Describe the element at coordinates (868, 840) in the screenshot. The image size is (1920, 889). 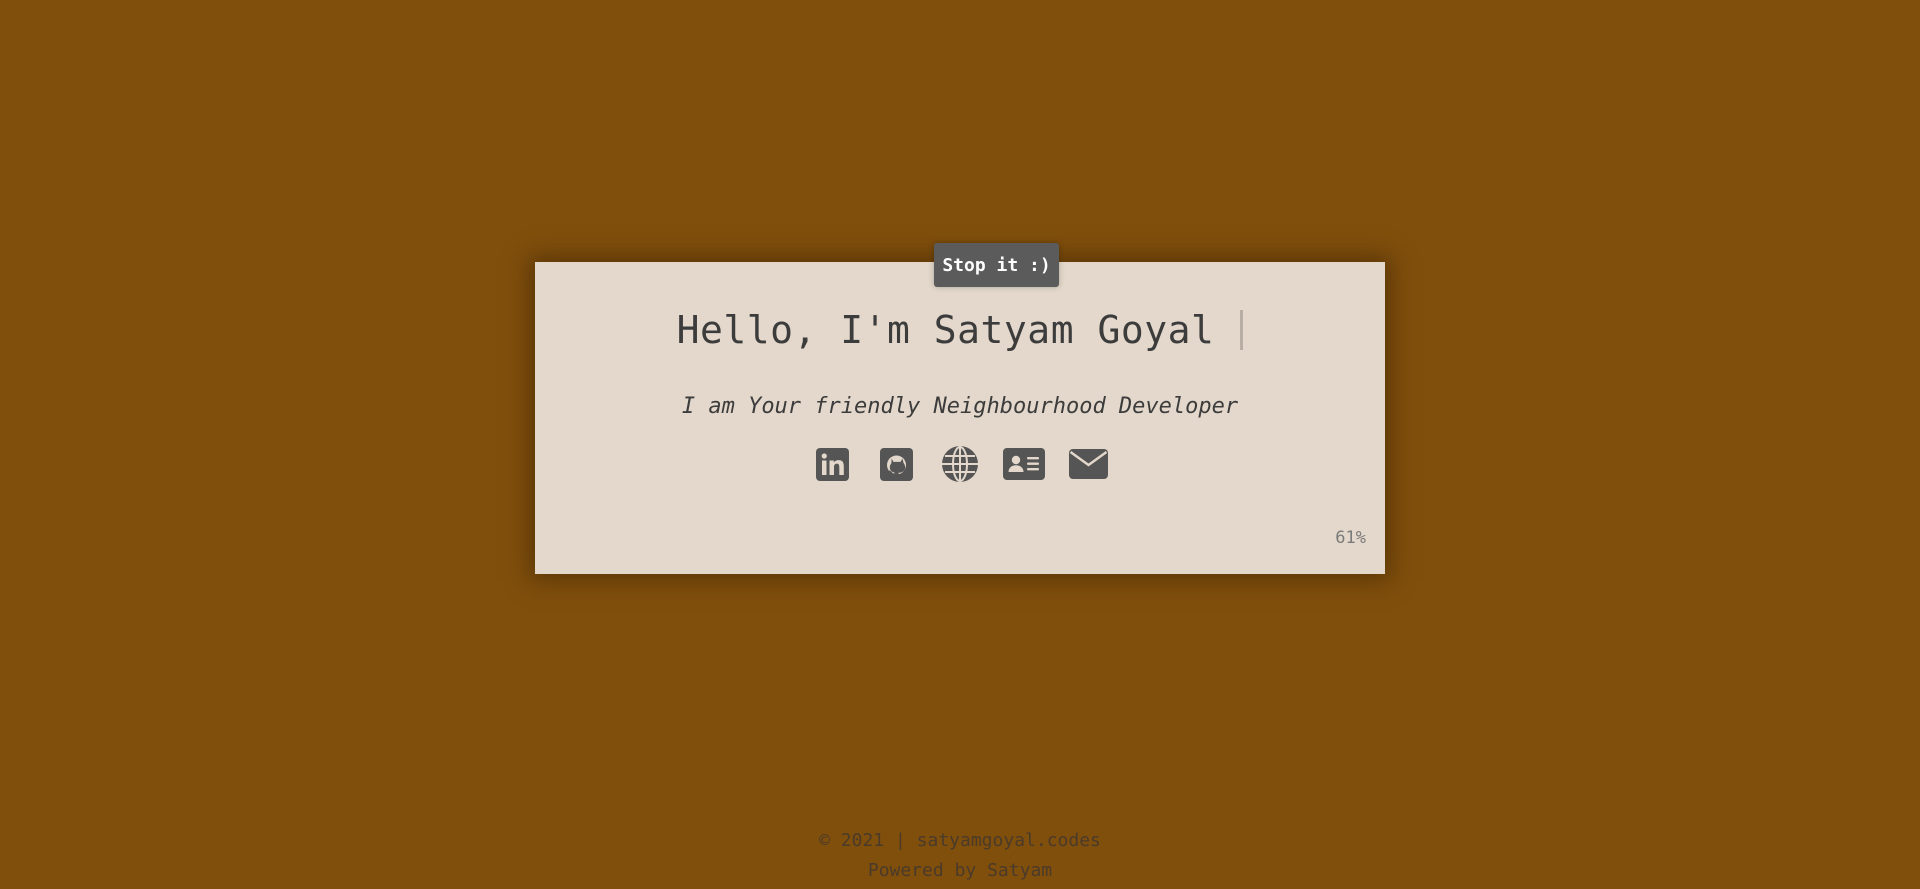
I see `footer-copyright: © 2021 |` at that location.